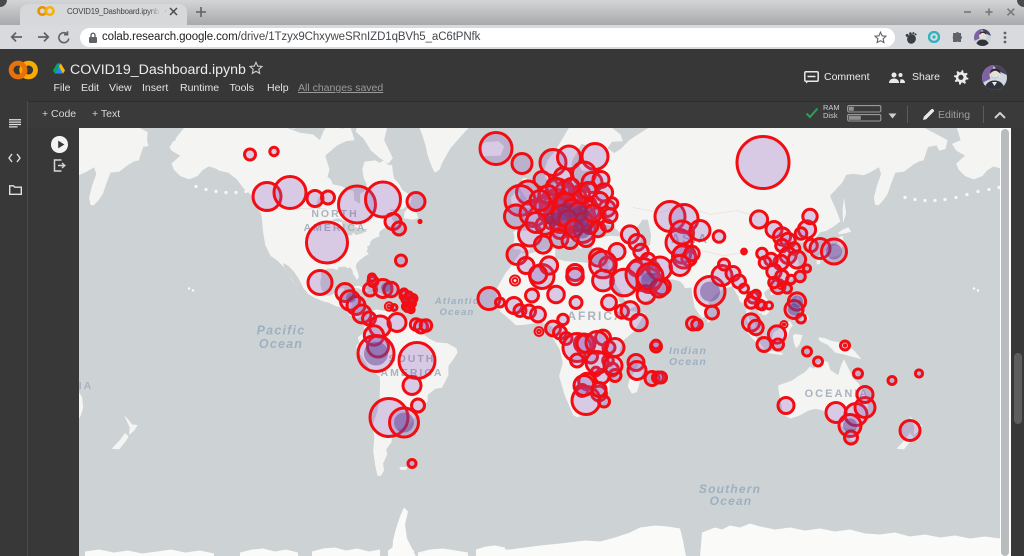  Describe the element at coordinates (456, 301) in the screenshot. I see `svg-text: Atlantic` at that location.